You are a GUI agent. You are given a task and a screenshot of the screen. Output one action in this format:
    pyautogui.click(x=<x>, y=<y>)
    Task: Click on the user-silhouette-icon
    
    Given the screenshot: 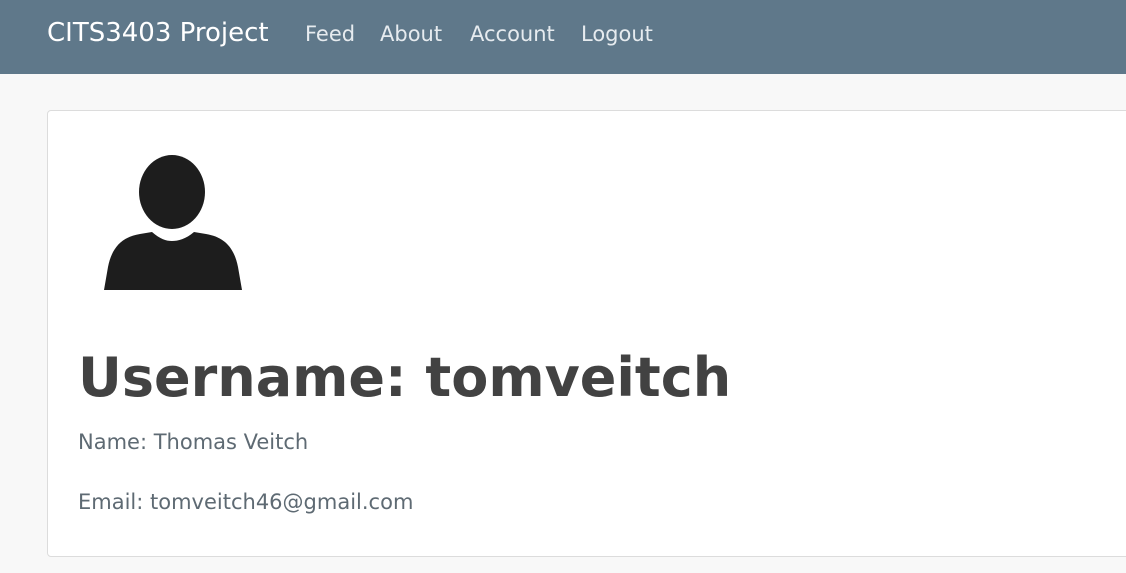 What is the action you would take?
    pyautogui.click(x=173, y=222)
    